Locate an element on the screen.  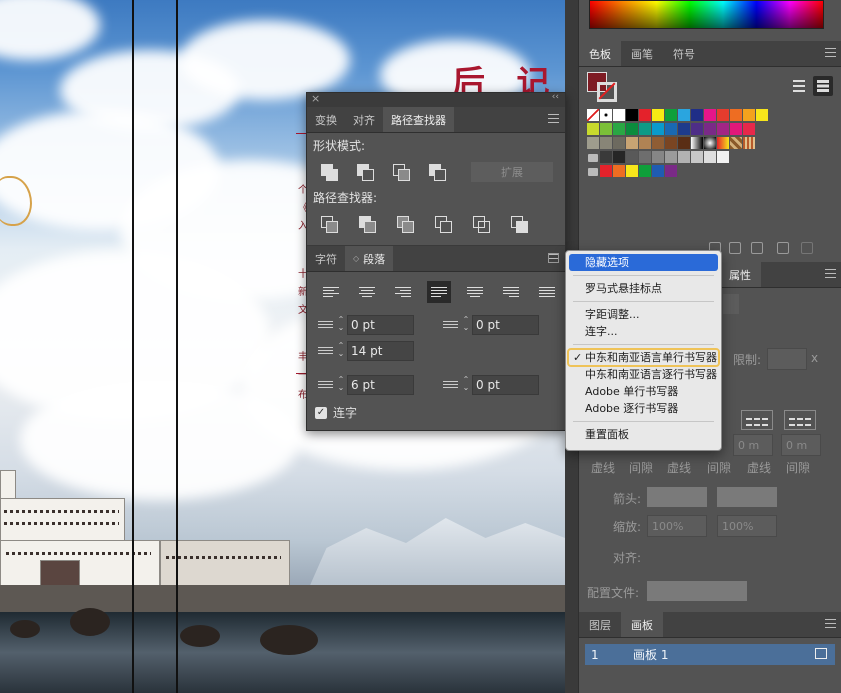
new-swatch-icon is located at coordinates (783, 248).